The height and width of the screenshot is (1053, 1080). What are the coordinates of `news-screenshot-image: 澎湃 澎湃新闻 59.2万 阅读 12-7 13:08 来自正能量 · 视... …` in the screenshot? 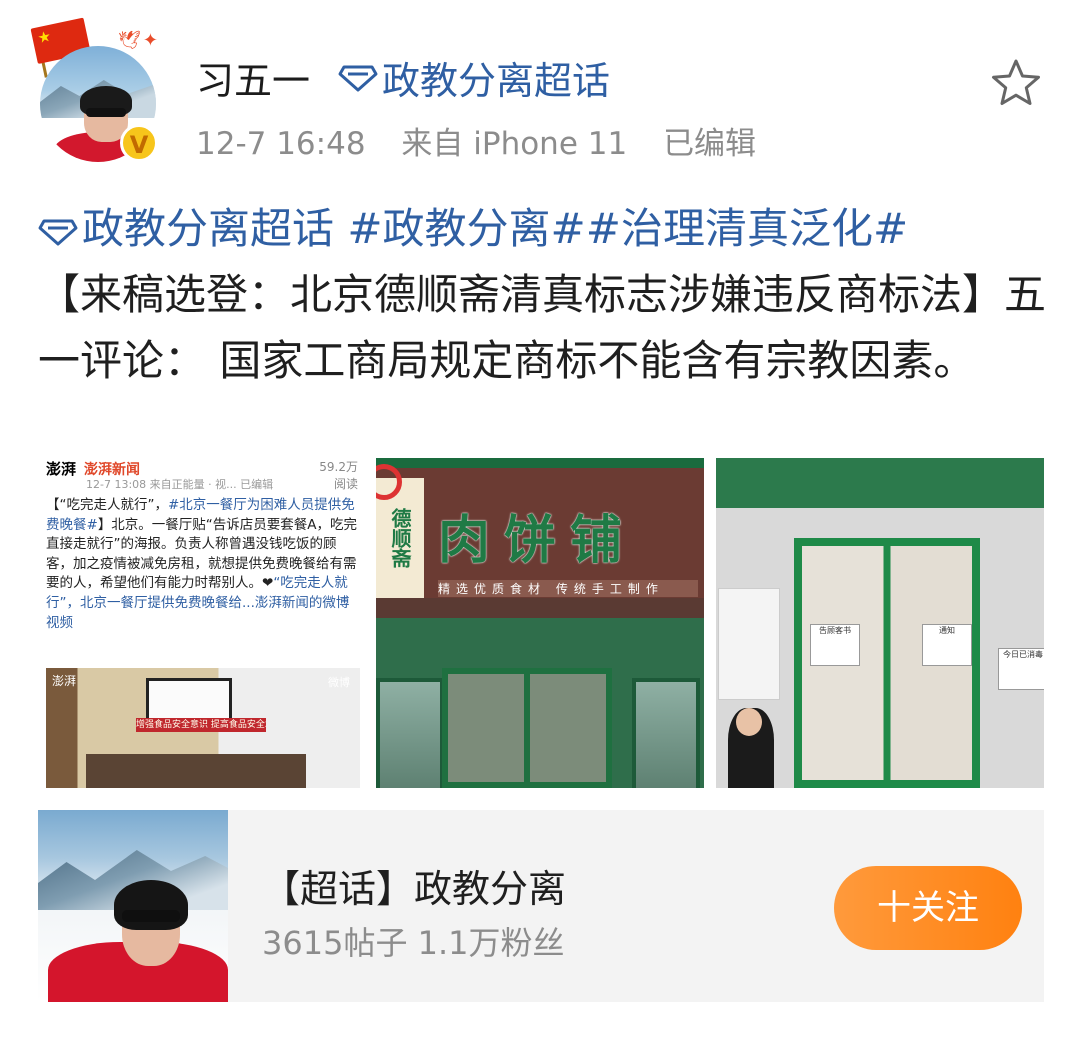 It's located at (202, 623).